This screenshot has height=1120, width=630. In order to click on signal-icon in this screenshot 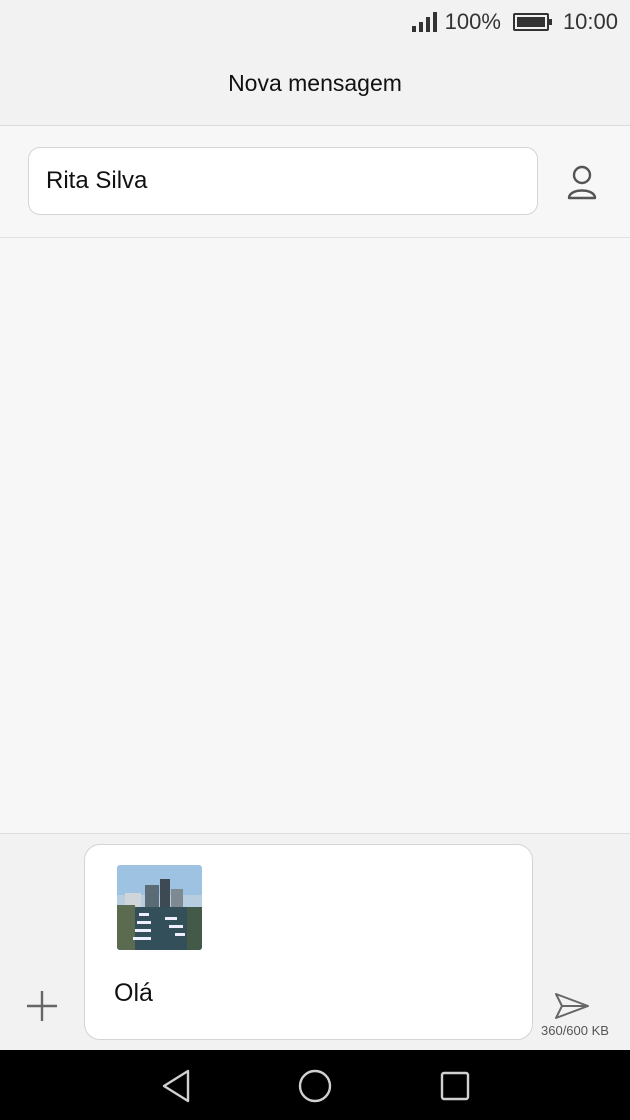, I will do `click(424, 22)`.